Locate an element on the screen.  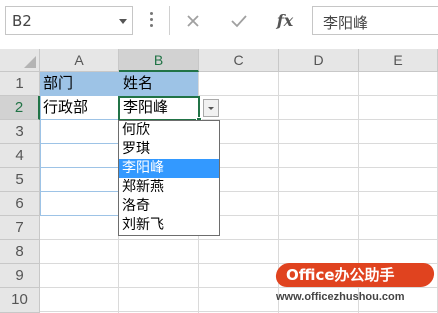
column-header-d: D is located at coordinates (319, 60).